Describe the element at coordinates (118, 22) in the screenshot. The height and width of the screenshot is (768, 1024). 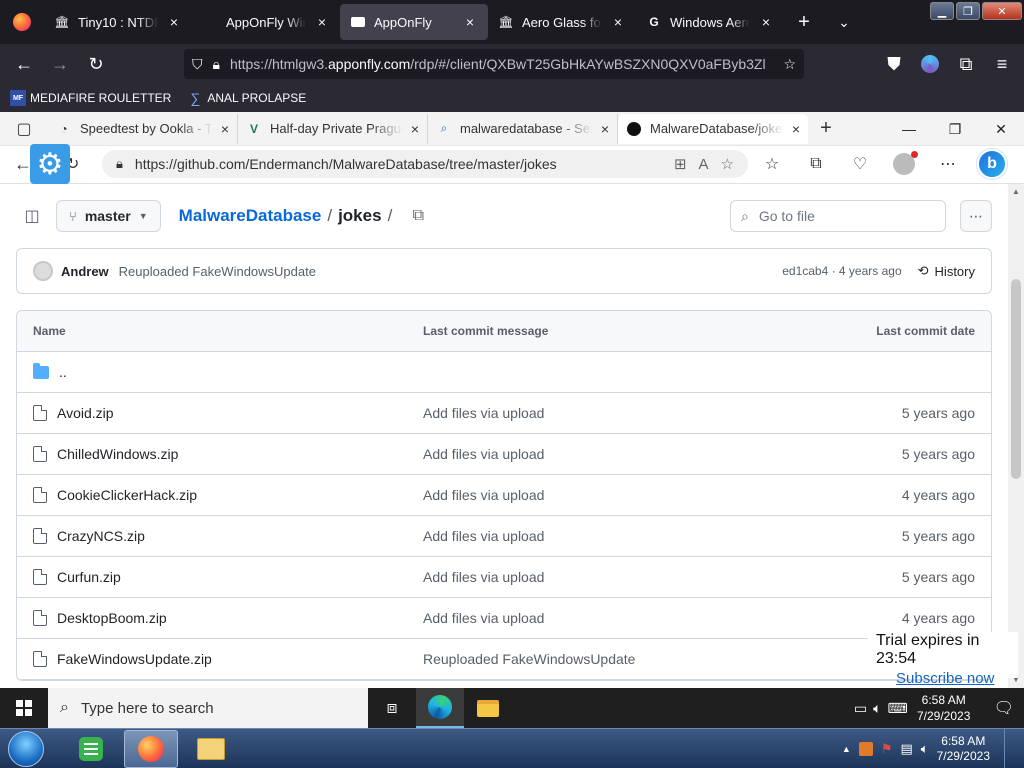
I see `firefox-tab: 🏛 Tiny10 : NTDEV : ×` at that location.